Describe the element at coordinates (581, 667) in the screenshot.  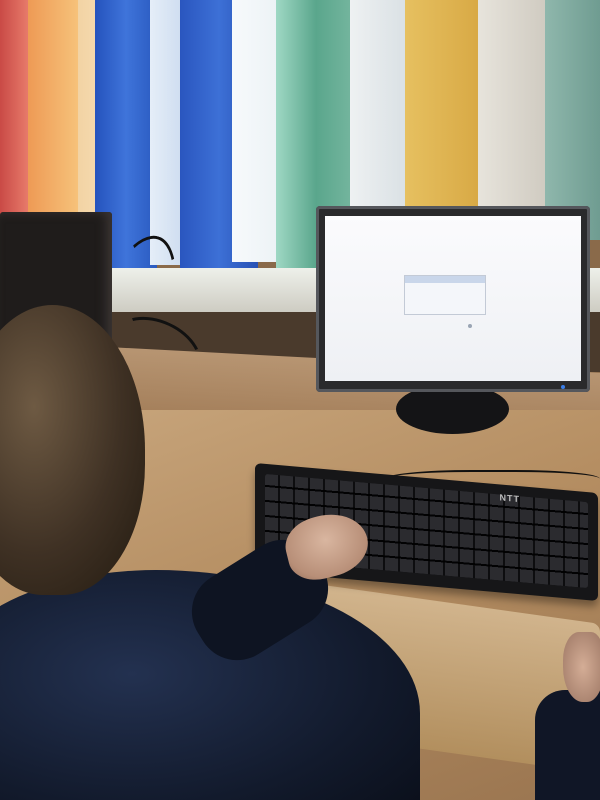
I see `person-other-hand` at that location.